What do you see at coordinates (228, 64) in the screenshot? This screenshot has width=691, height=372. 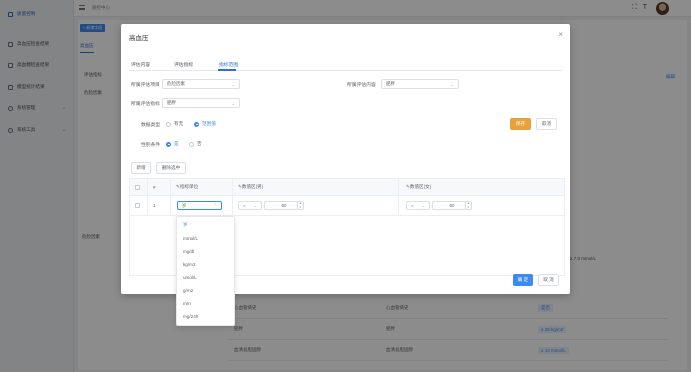 I see `tab-indicator-range: 指标范围` at bounding box center [228, 64].